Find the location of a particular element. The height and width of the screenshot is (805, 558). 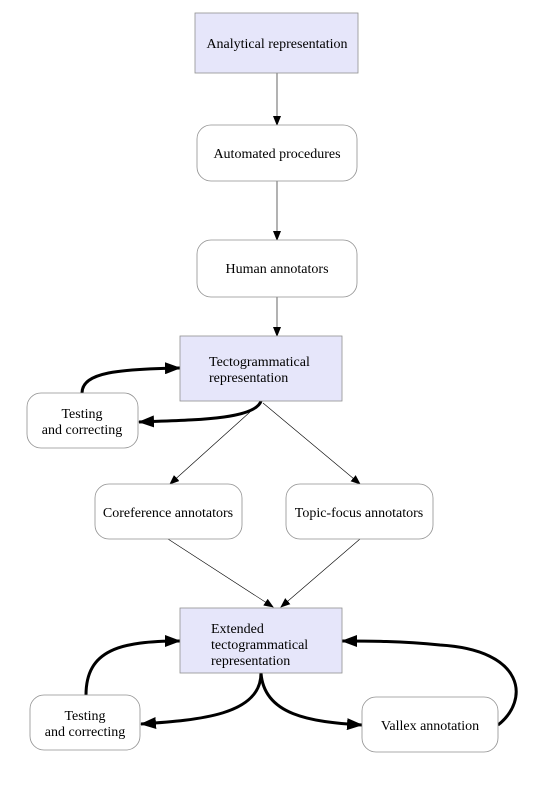

label-tecto-2: representation is located at coordinates (248, 378).